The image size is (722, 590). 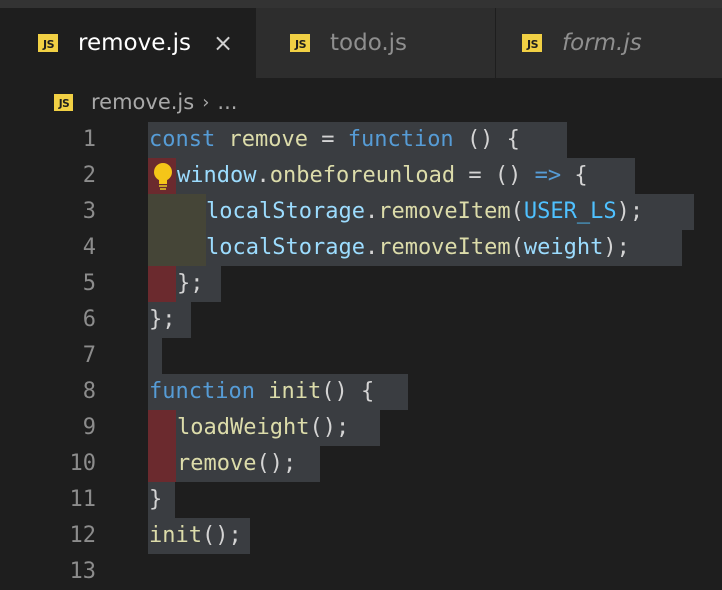 What do you see at coordinates (142, 102) in the screenshot?
I see `breadcrumb-file: remove.js` at bounding box center [142, 102].